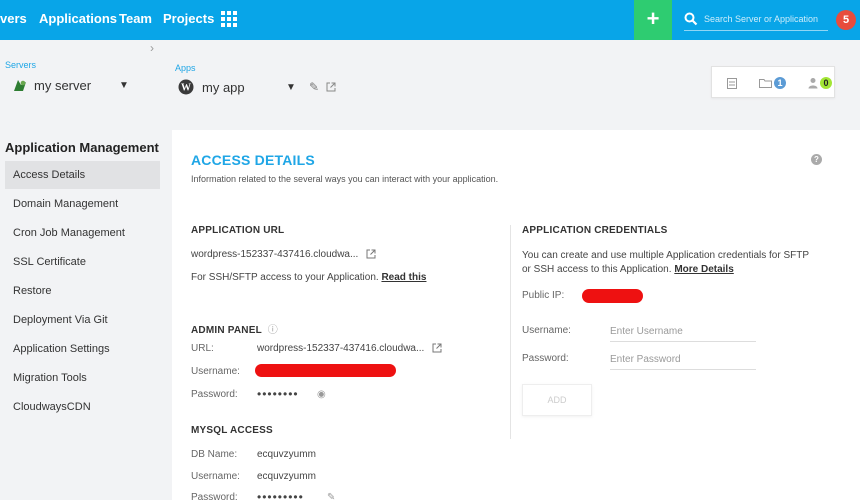 This screenshot has height=500, width=860. I want to click on sidebar-item-migration-tools: Migration Tools, so click(82, 378).